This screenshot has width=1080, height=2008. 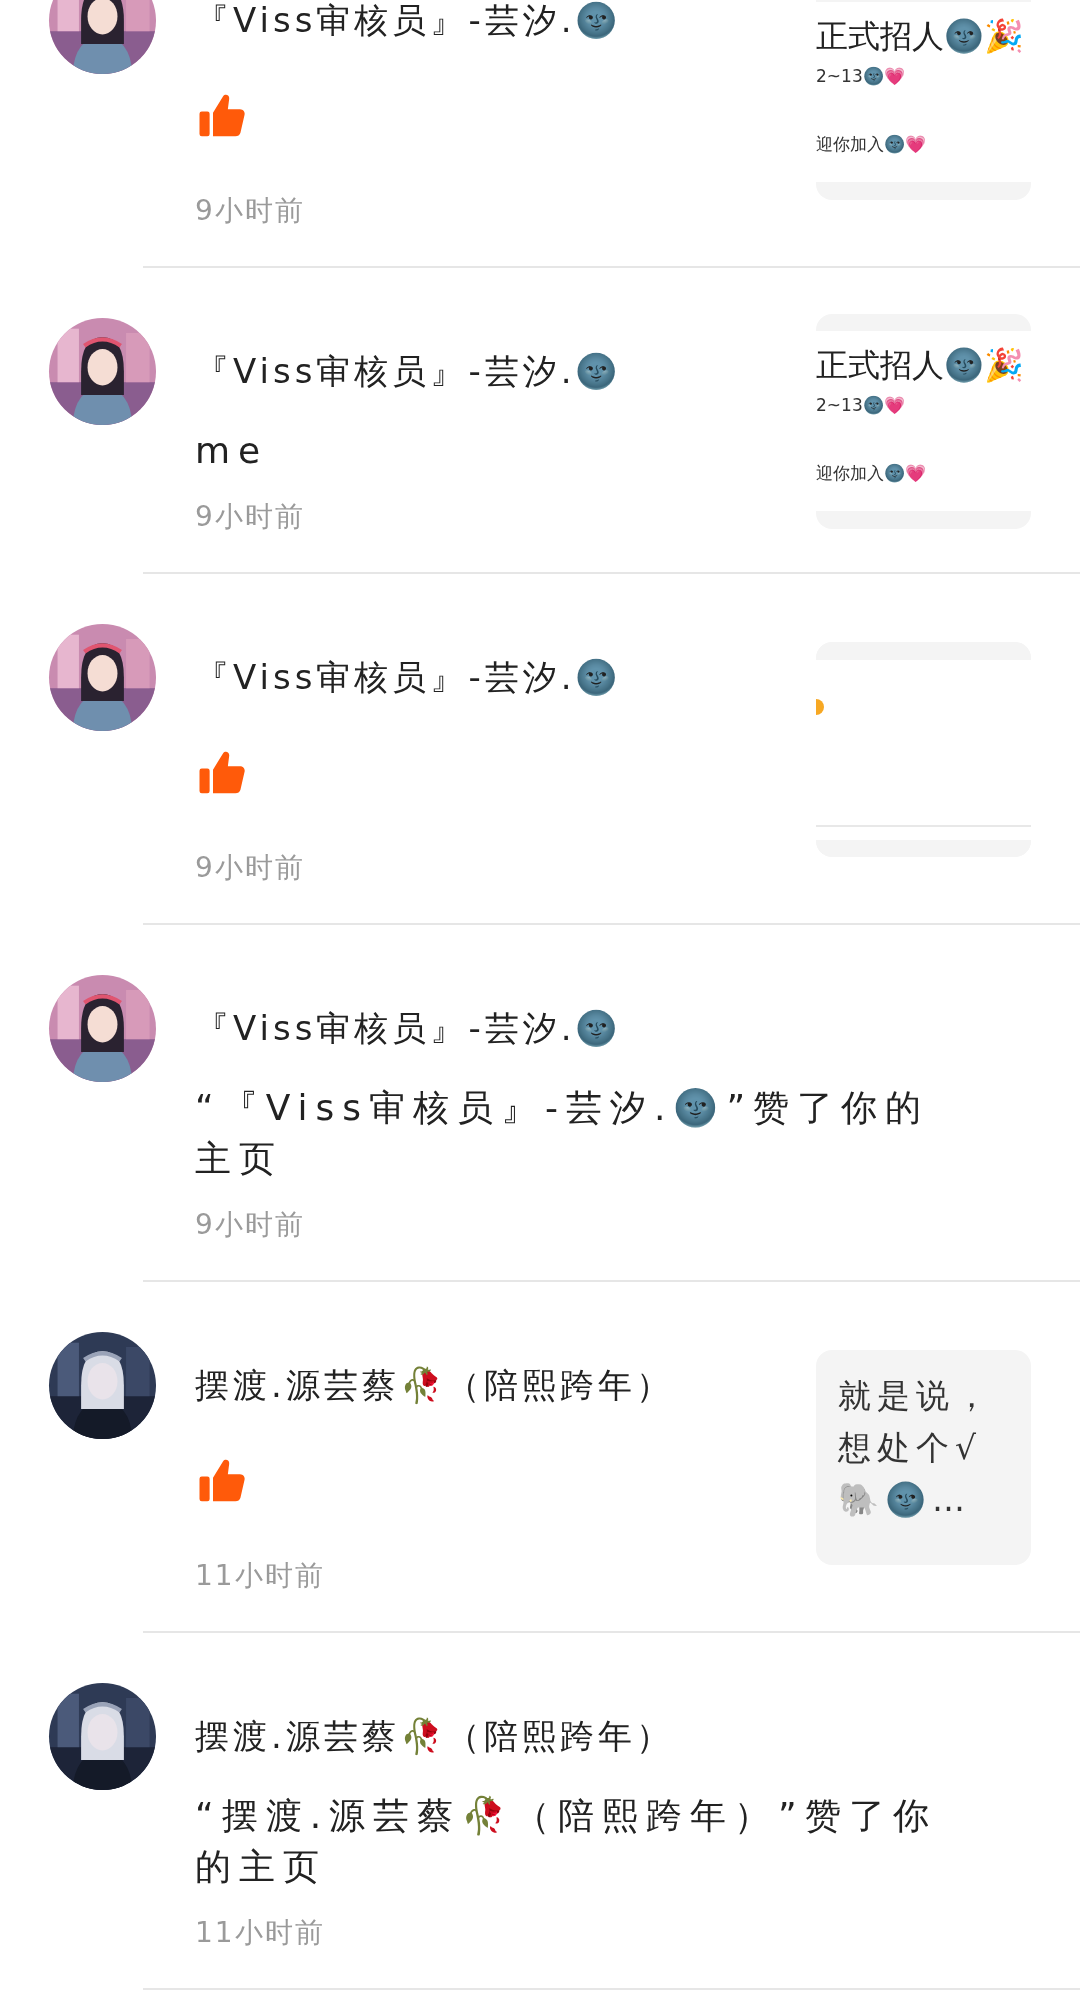 I want to click on notification-message: “摆渡.源芸蔡🥀（陪熙跨年）”赞了你的主页, so click(x=566, y=1841).